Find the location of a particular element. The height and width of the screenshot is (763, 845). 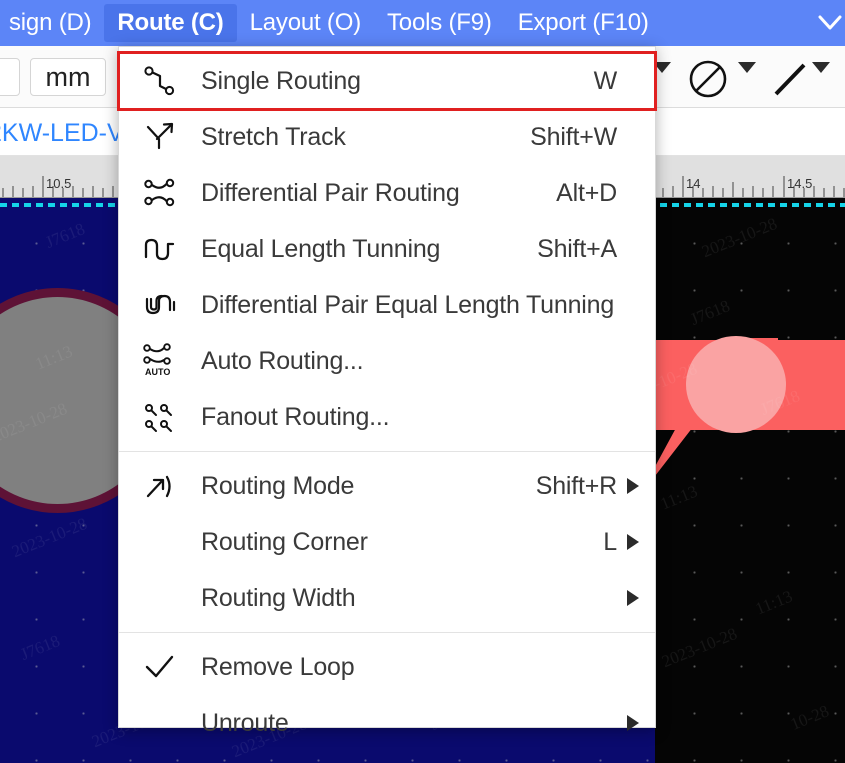

svg-text: 14.5 is located at coordinates (799, 183).